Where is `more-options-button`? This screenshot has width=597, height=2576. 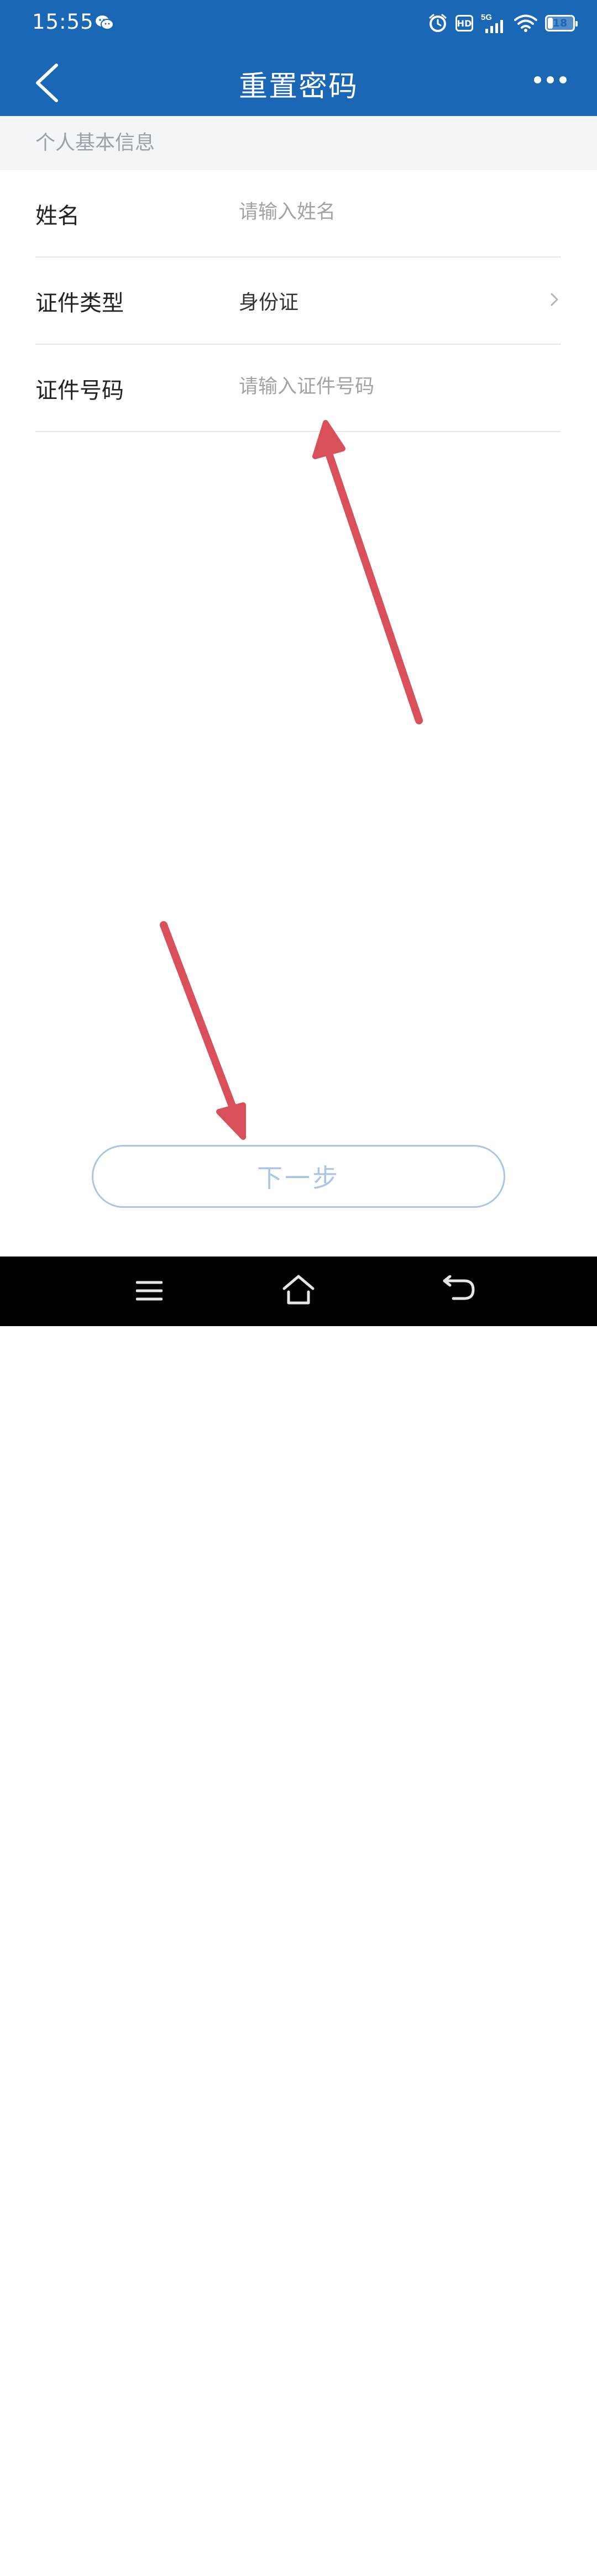 more-options-button is located at coordinates (550, 79).